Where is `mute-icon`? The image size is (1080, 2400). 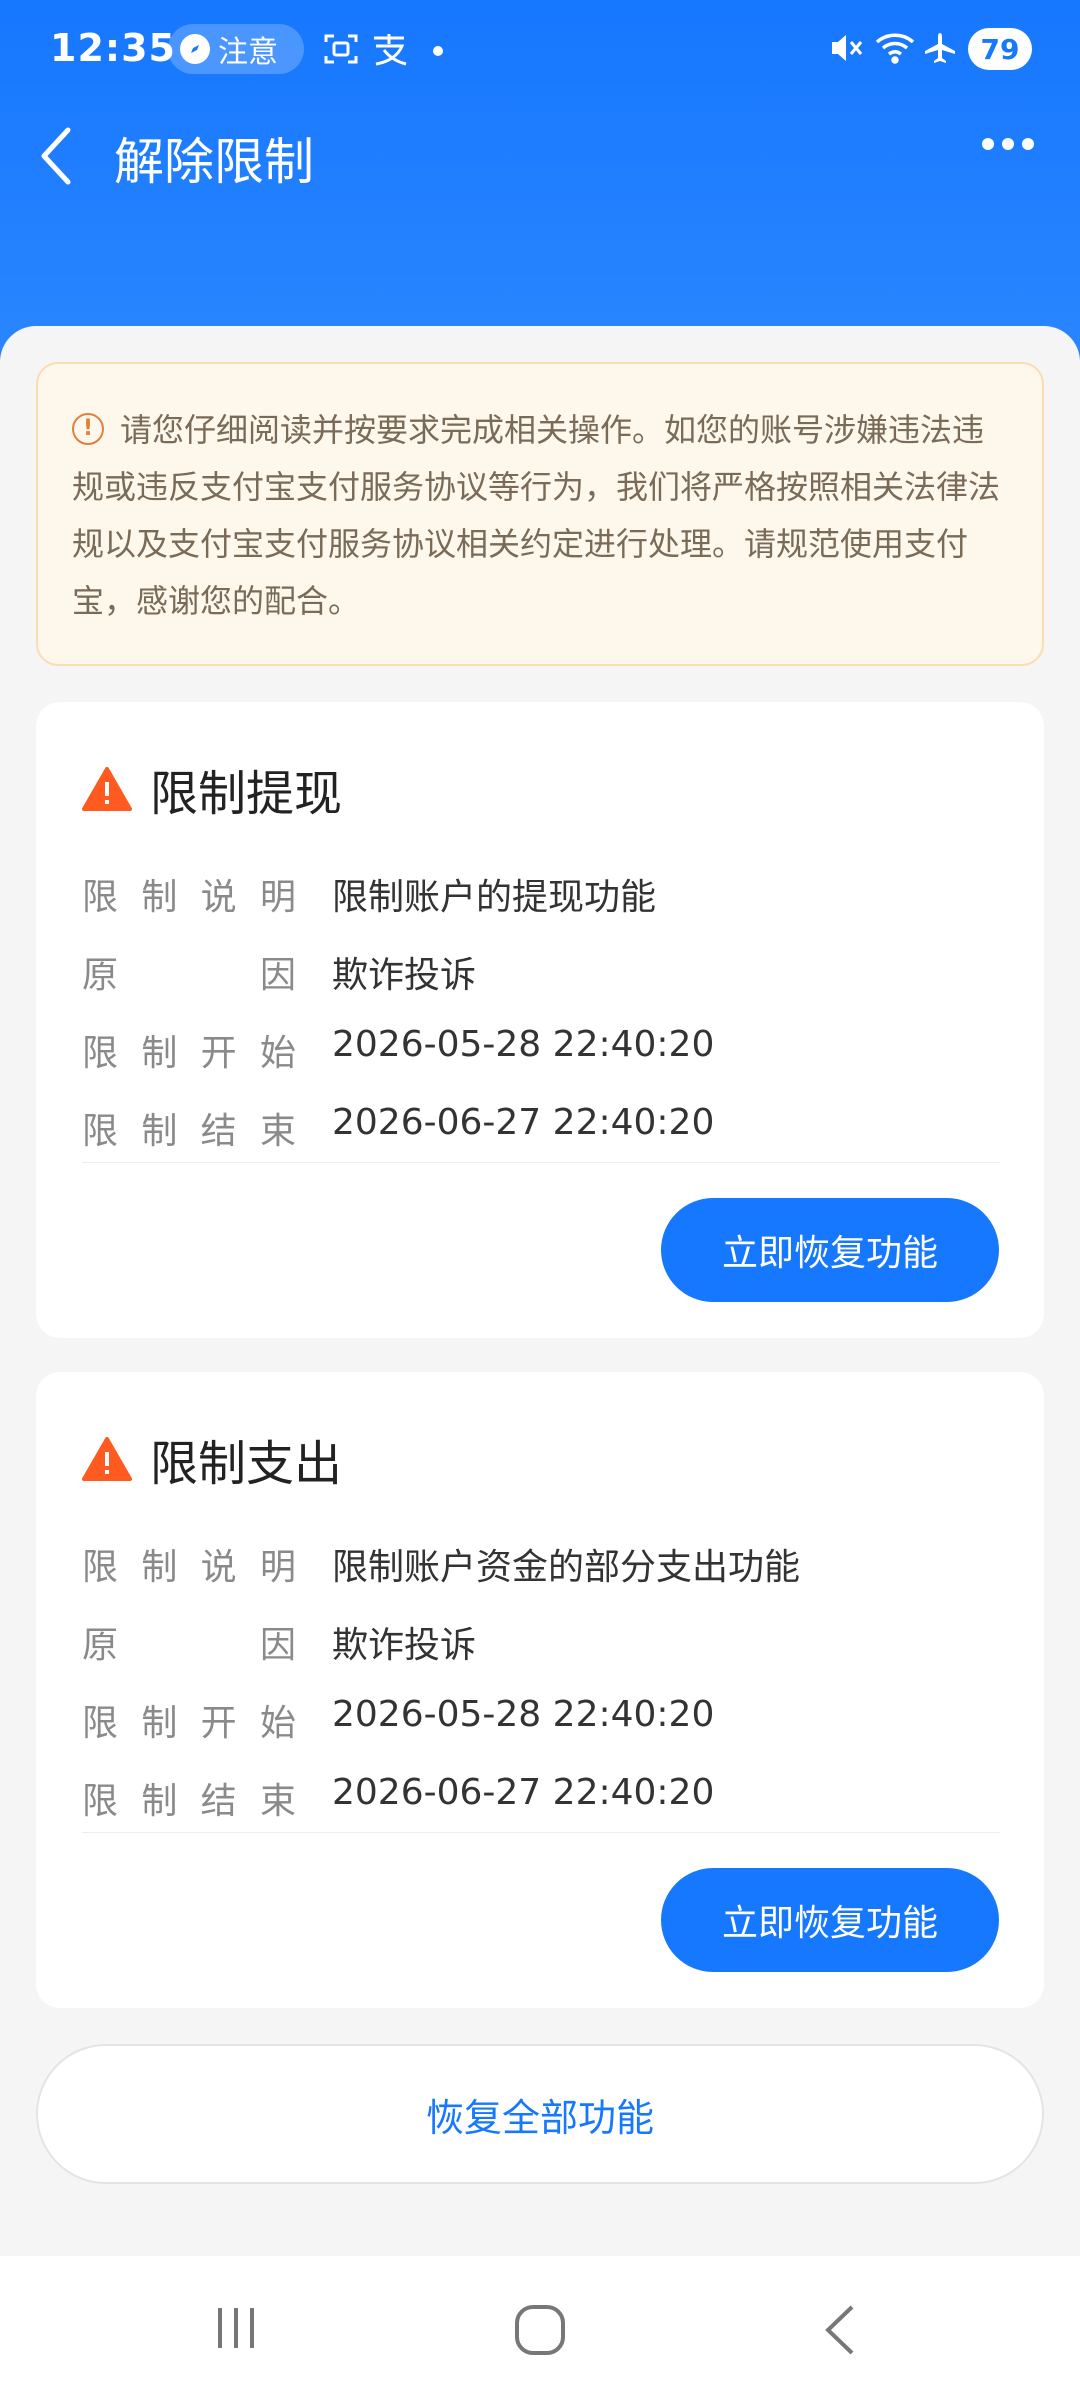
mute-icon is located at coordinates (846, 50).